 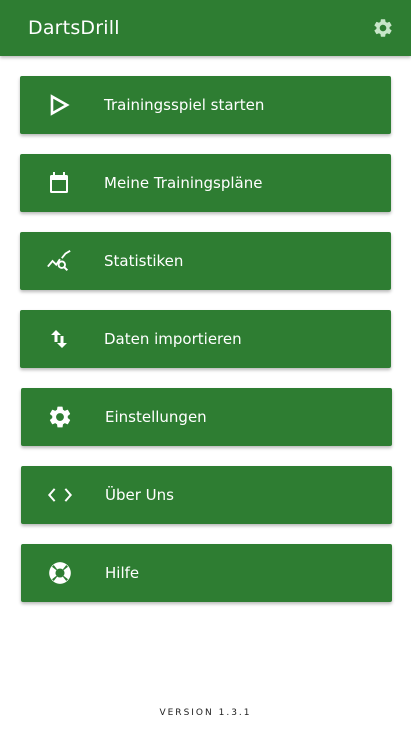 What do you see at coordinates (205, 28) in the screenshot?
I see `app-bar: DartsDrill` at bounding box center [205, 28].